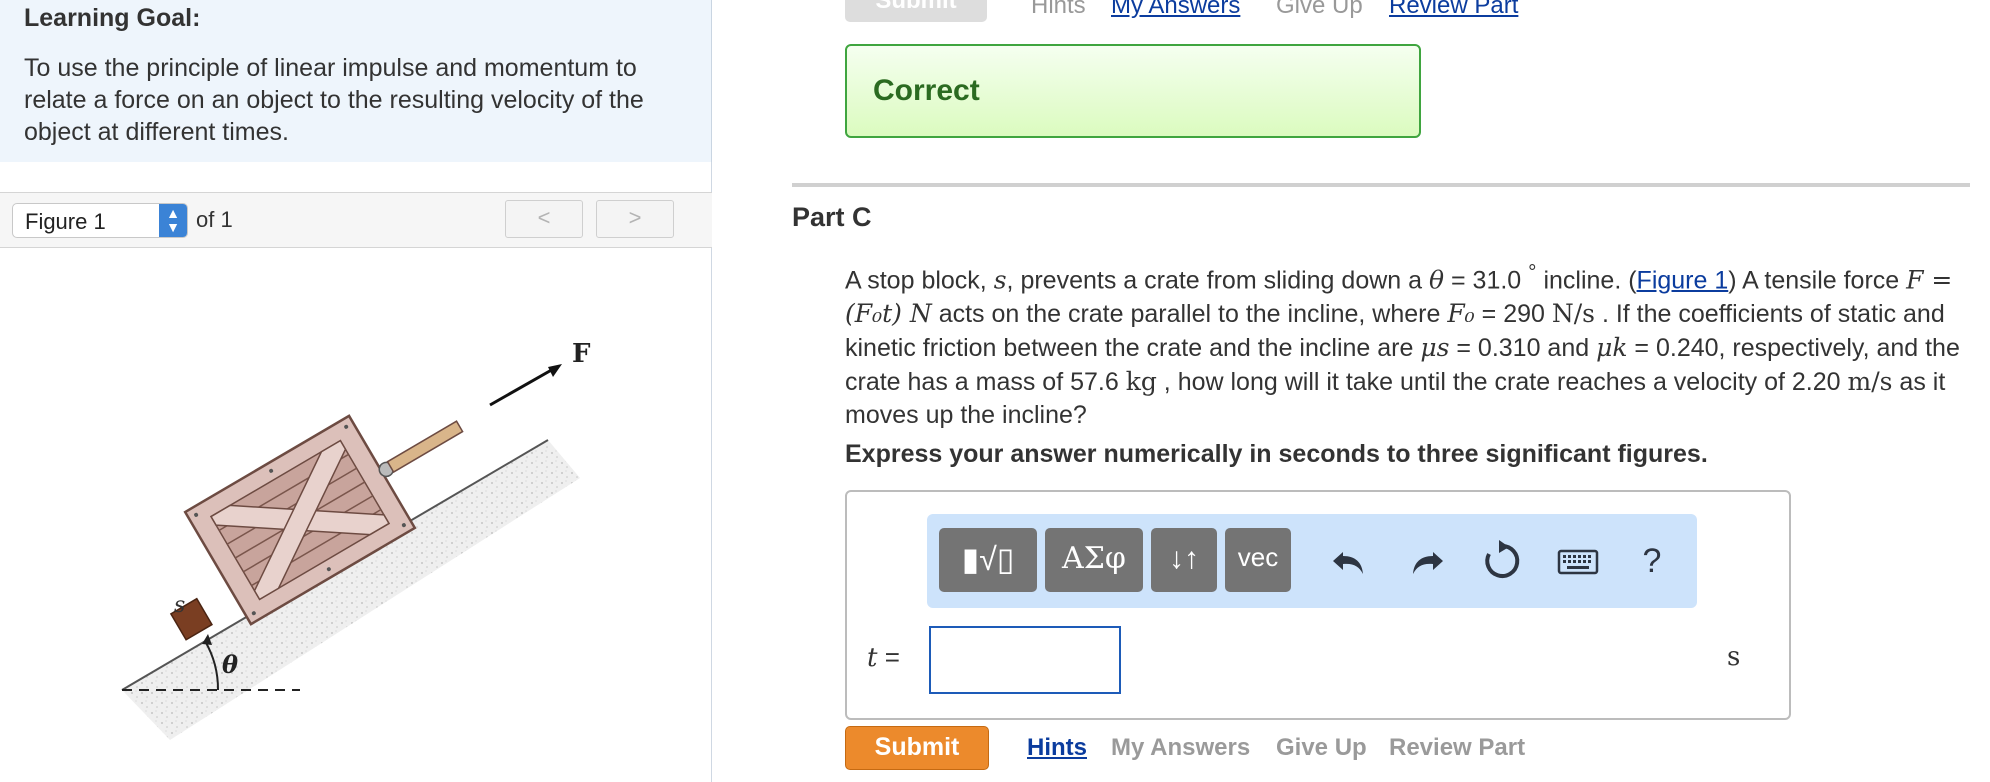 This screenshot has height=782, width=1990. What do you see at coordinates (112, 18) in the screenshot?
I see `learning-goal-title: Learning Goal:` at bounding box center [112, 18].